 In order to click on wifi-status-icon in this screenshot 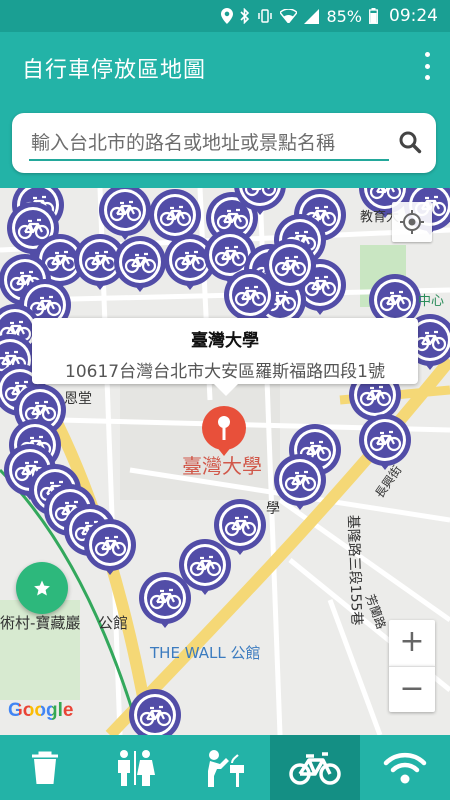, I will do `click(289, 16)`.